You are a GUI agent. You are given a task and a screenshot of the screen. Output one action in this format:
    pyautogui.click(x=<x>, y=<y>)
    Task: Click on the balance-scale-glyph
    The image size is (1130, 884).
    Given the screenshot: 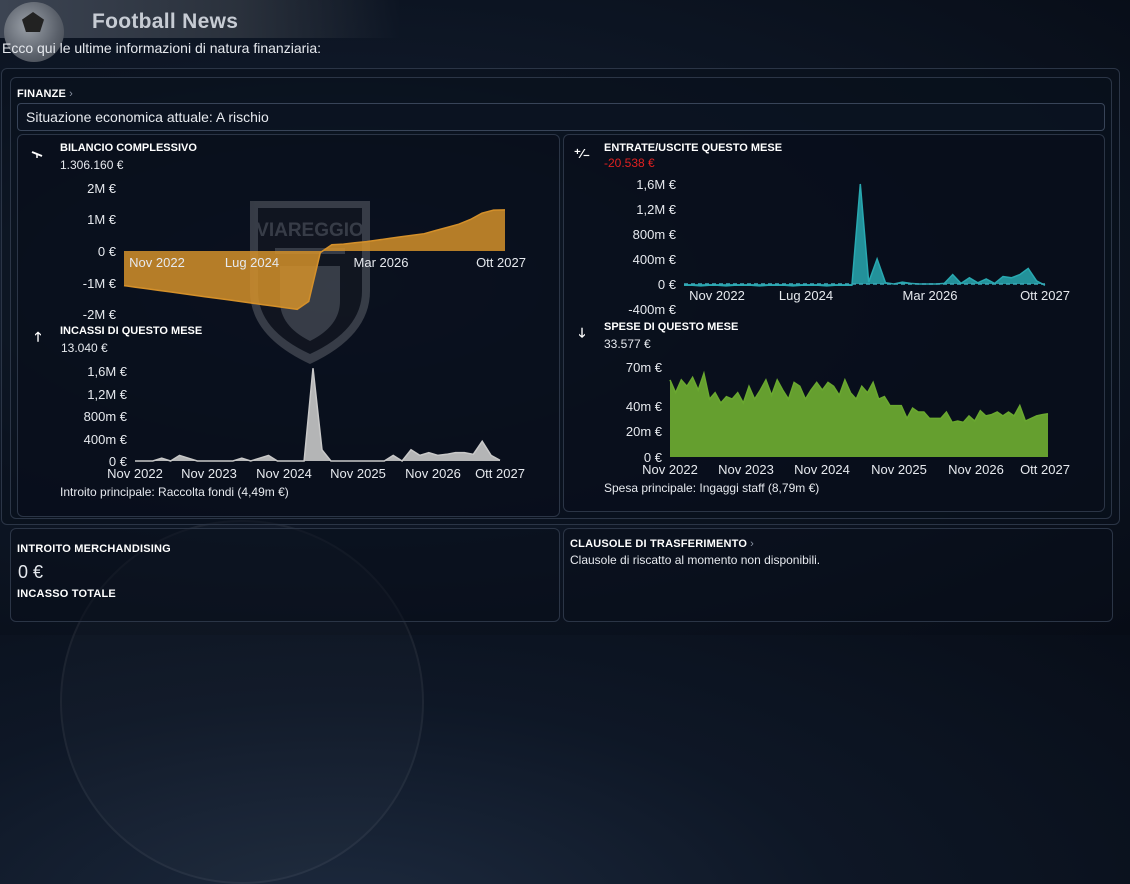 What is the action you would take?
    pyautogui.click(x=37, y=154)
    